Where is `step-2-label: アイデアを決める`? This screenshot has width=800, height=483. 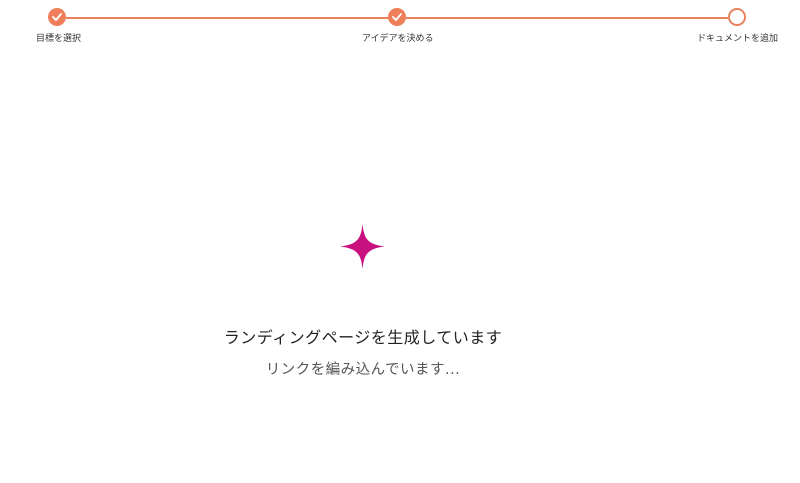
step-2-label: アイデアを決める is located at coordinates (398, 39).